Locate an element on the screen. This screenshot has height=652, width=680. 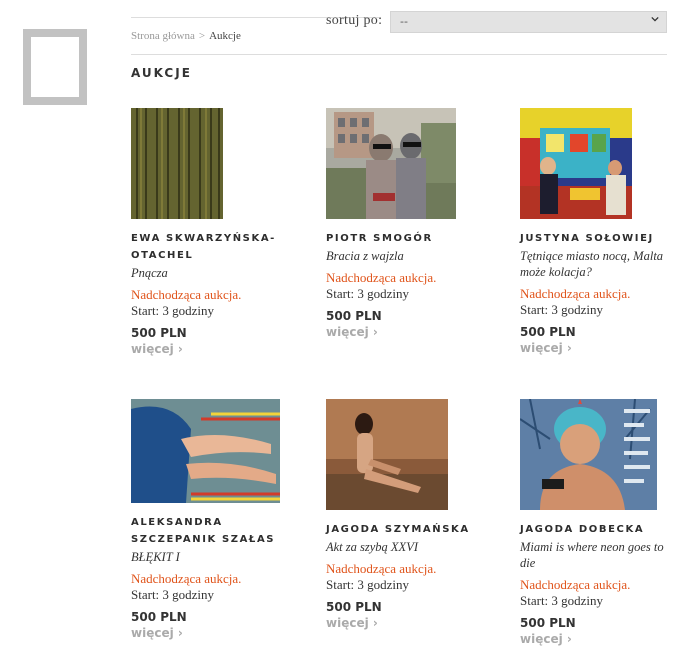
artwork-title: Pnącza is located at coordinates (149, 273).